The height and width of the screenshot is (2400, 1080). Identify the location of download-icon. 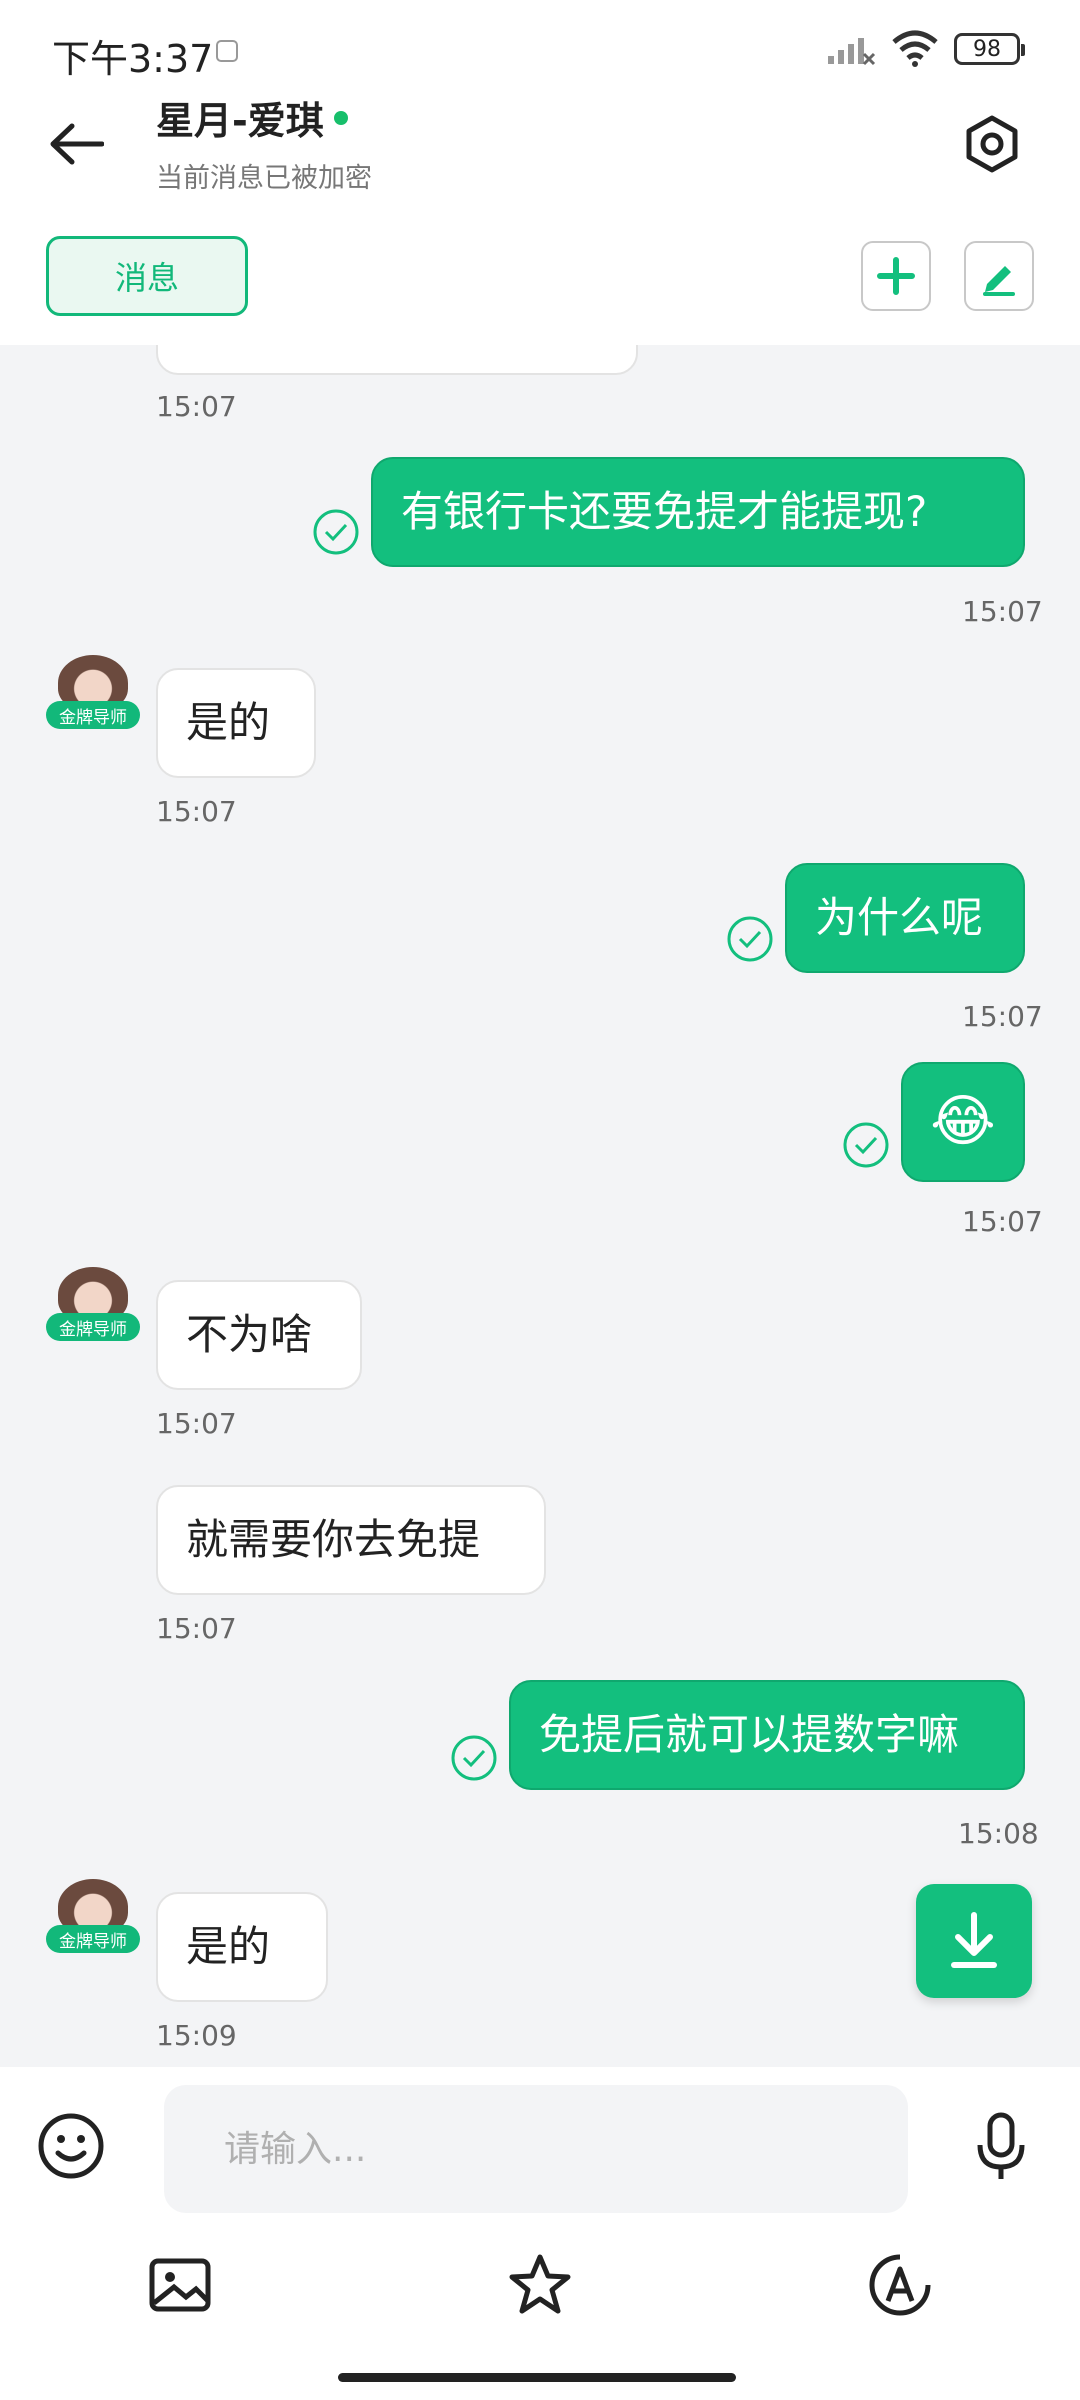
(974, 1940).